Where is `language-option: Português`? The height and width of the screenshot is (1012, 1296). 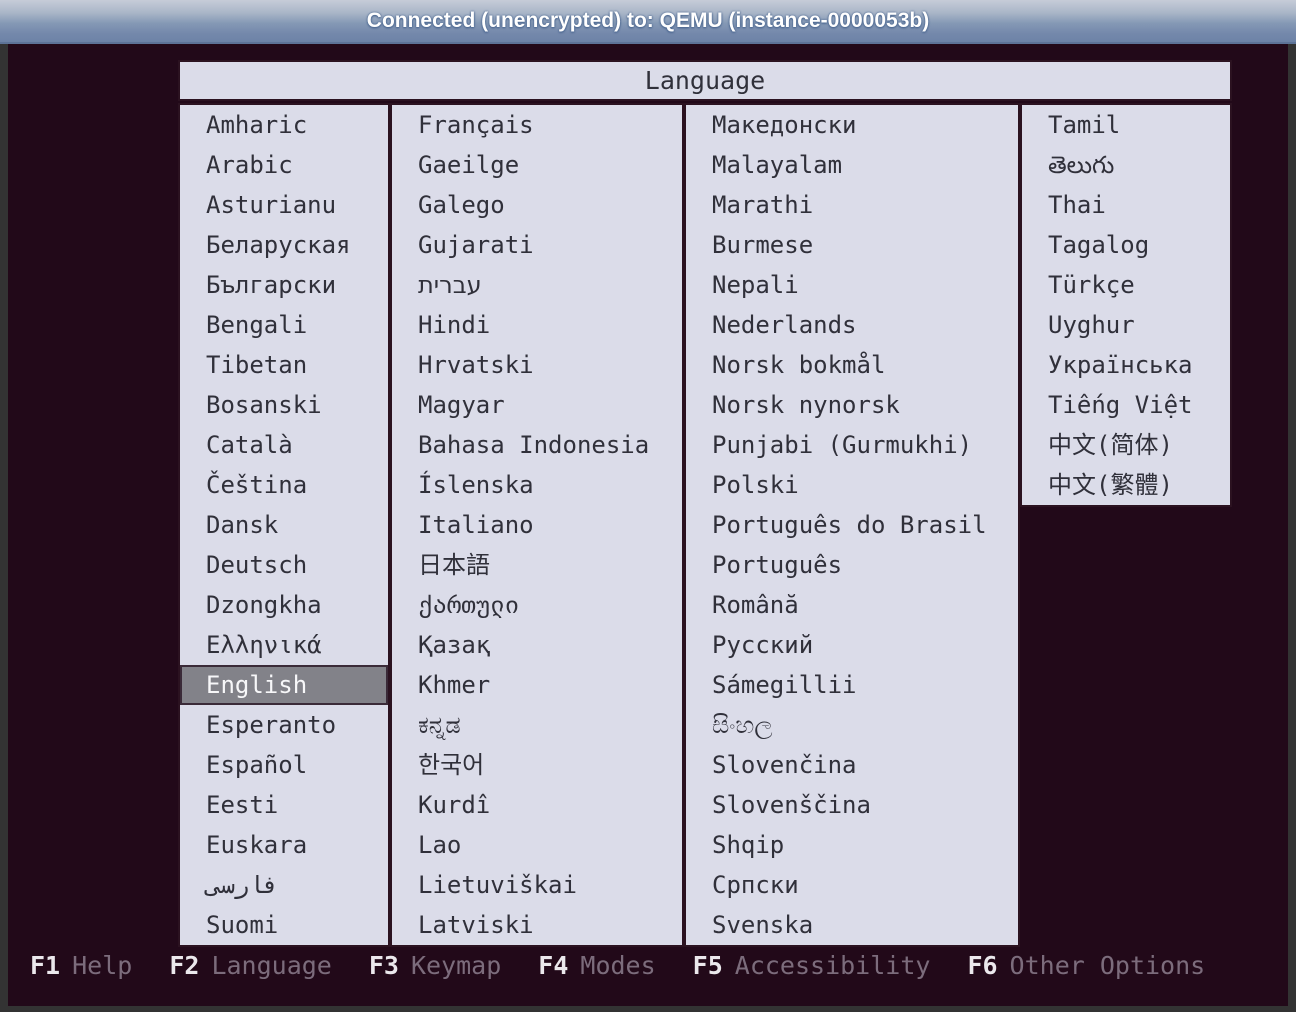
language-option: Português is located at coordinates (852, 565).